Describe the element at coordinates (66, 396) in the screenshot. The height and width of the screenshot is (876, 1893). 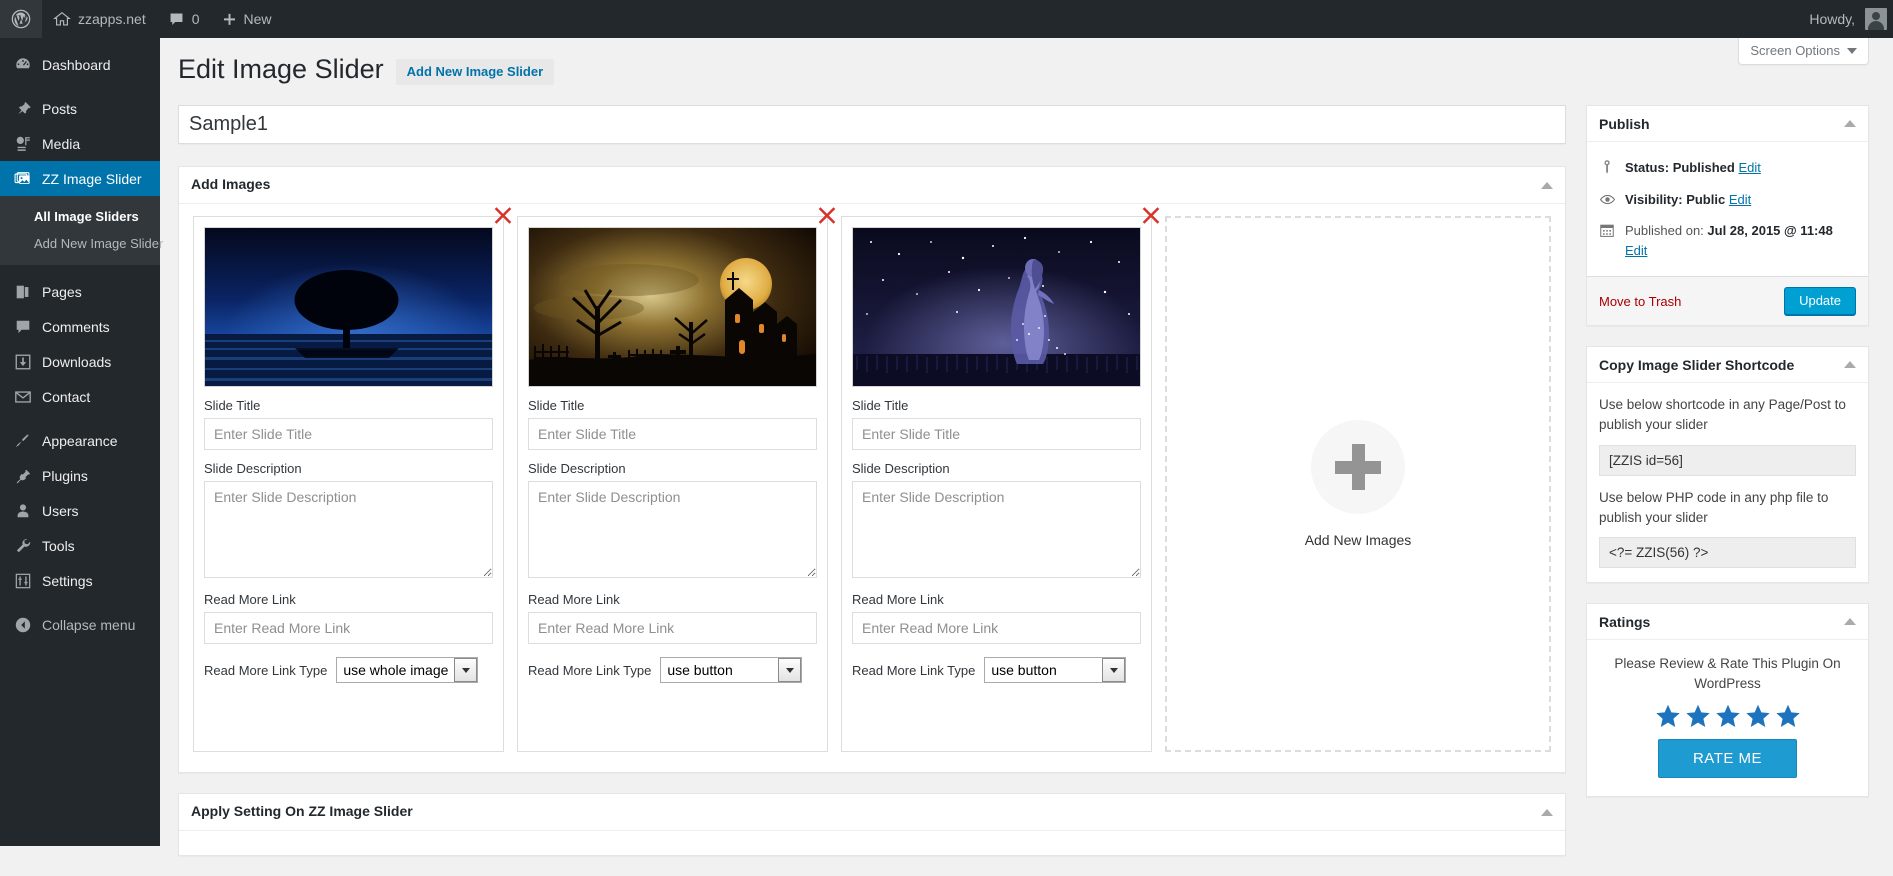
I see `sidebar-item-label: Contact` at that location.